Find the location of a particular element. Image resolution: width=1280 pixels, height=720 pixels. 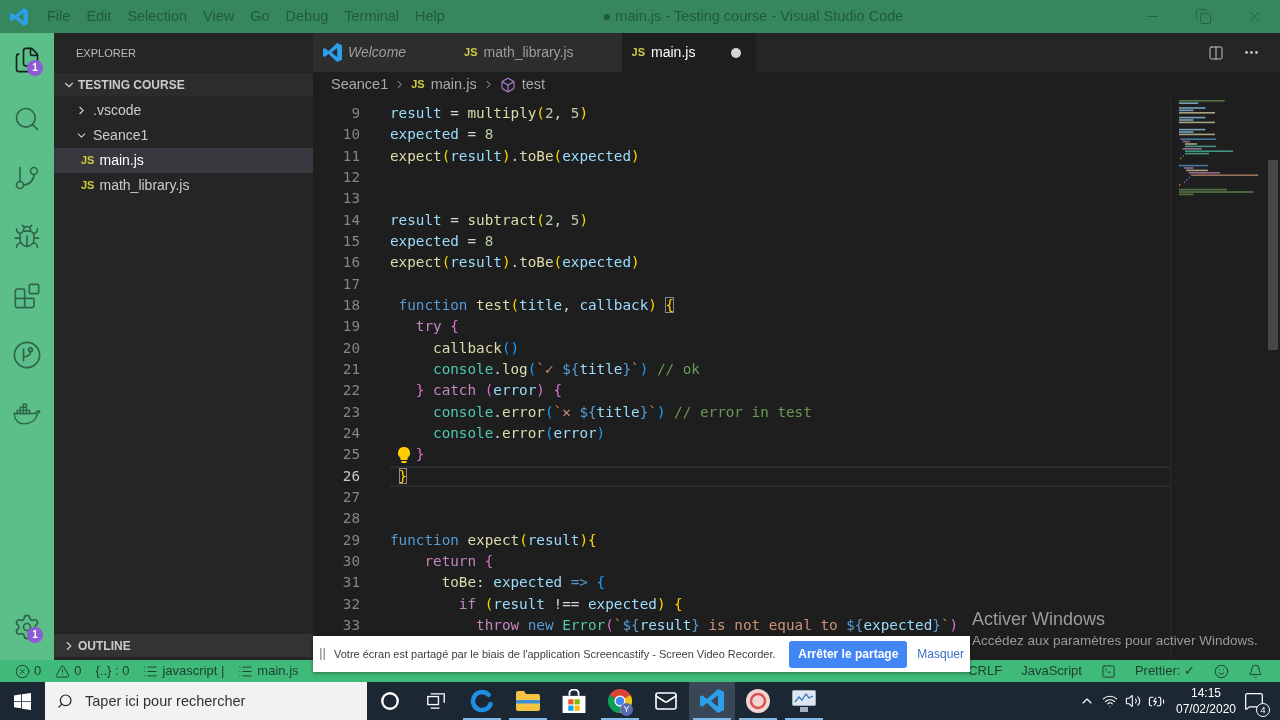

status-item: main.js is located at coordinates (268, 671).